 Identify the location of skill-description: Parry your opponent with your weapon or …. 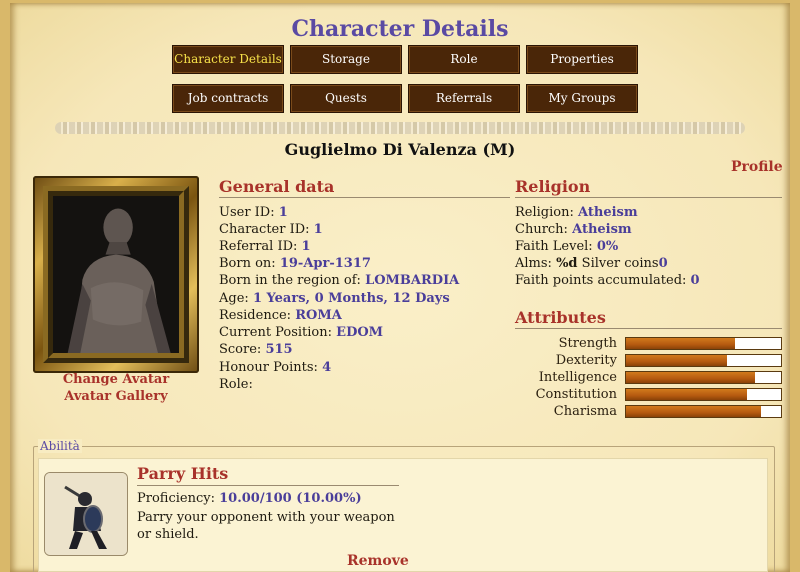
(266, 526).